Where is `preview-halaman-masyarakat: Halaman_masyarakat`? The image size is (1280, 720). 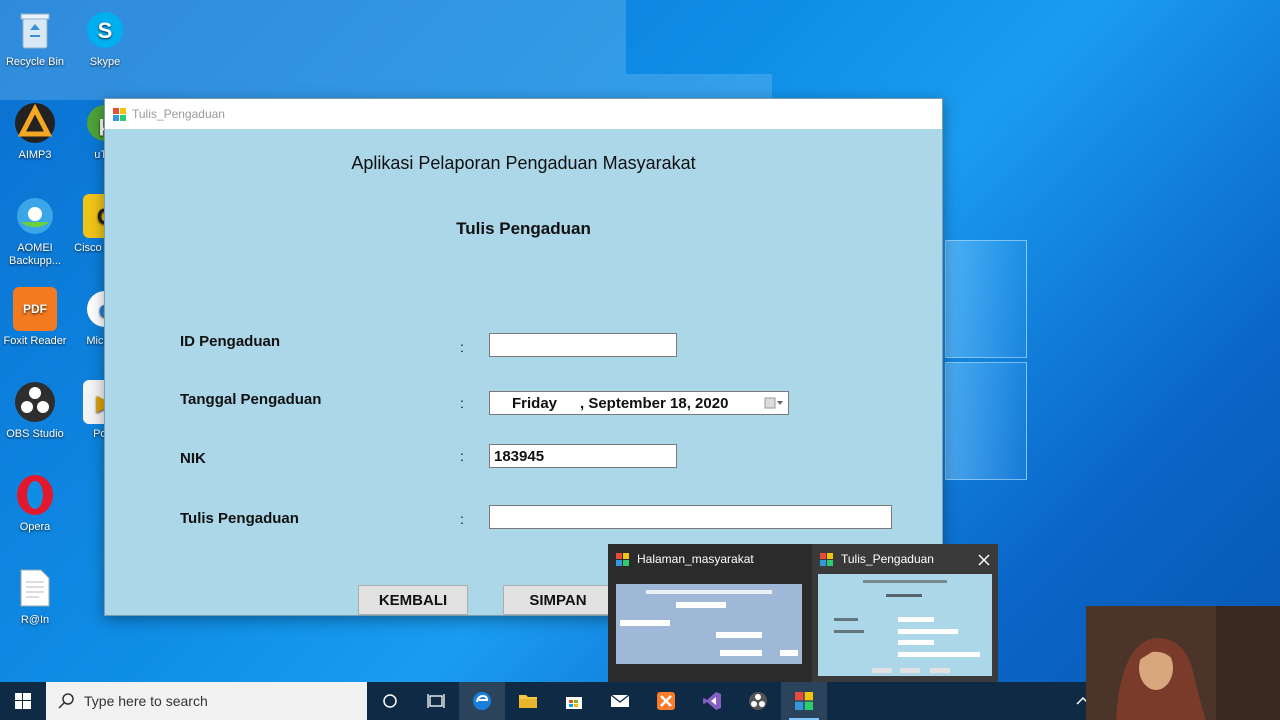 preview-halaman-masyarakat: Halaman_masyarakat is located at coordinates (708, 614).